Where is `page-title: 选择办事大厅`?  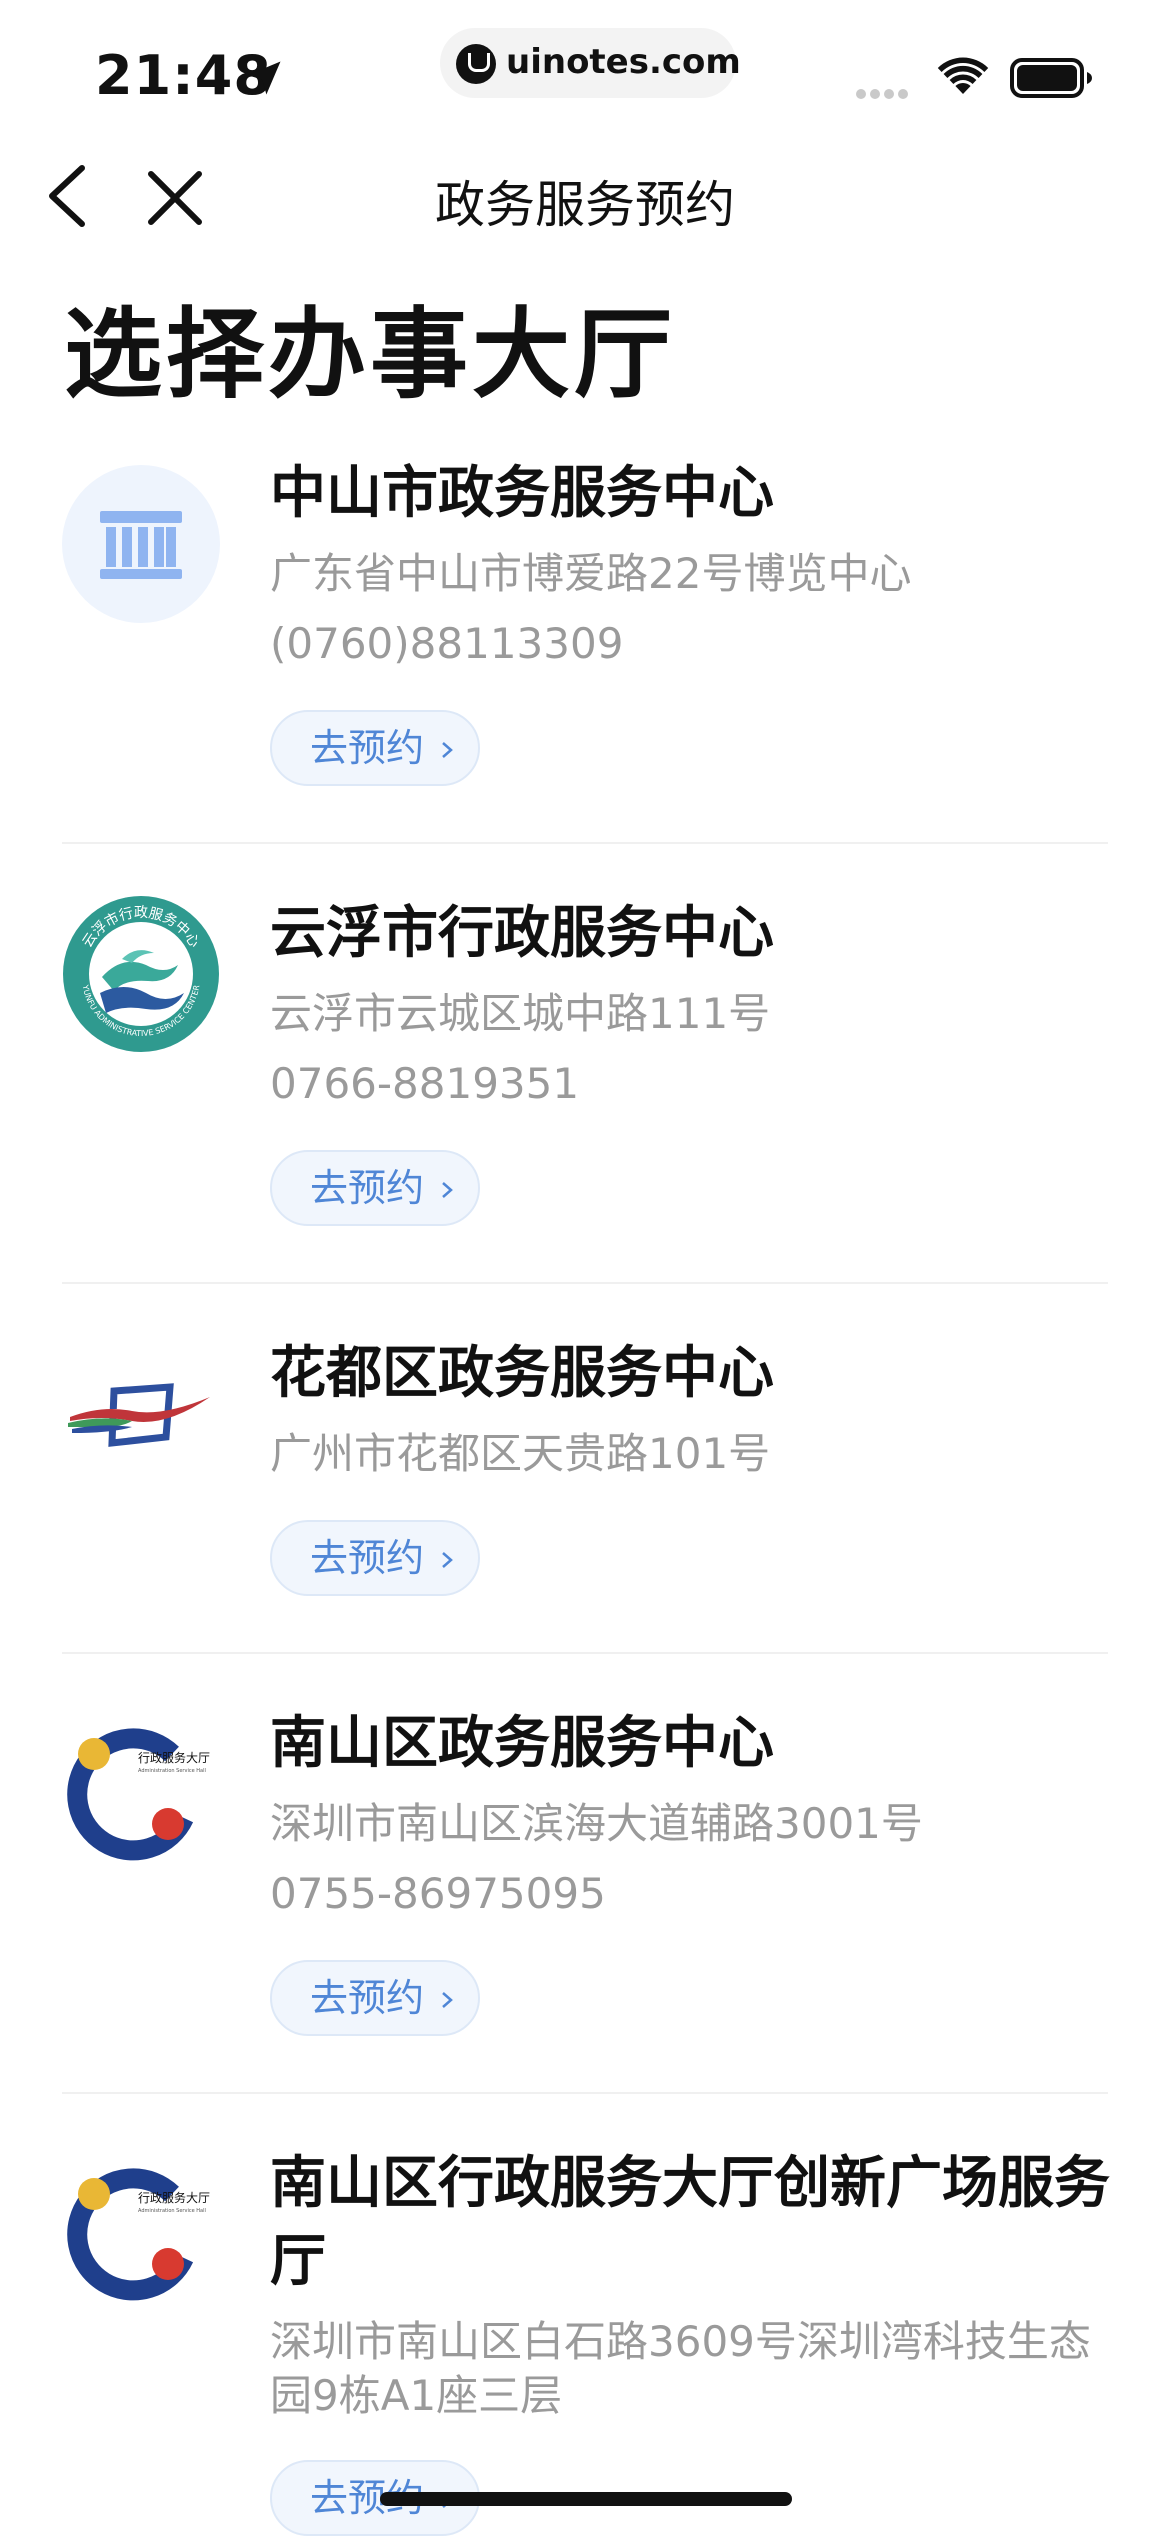
page-title: 选择办事大厅 is located at coordinates (370, 355).